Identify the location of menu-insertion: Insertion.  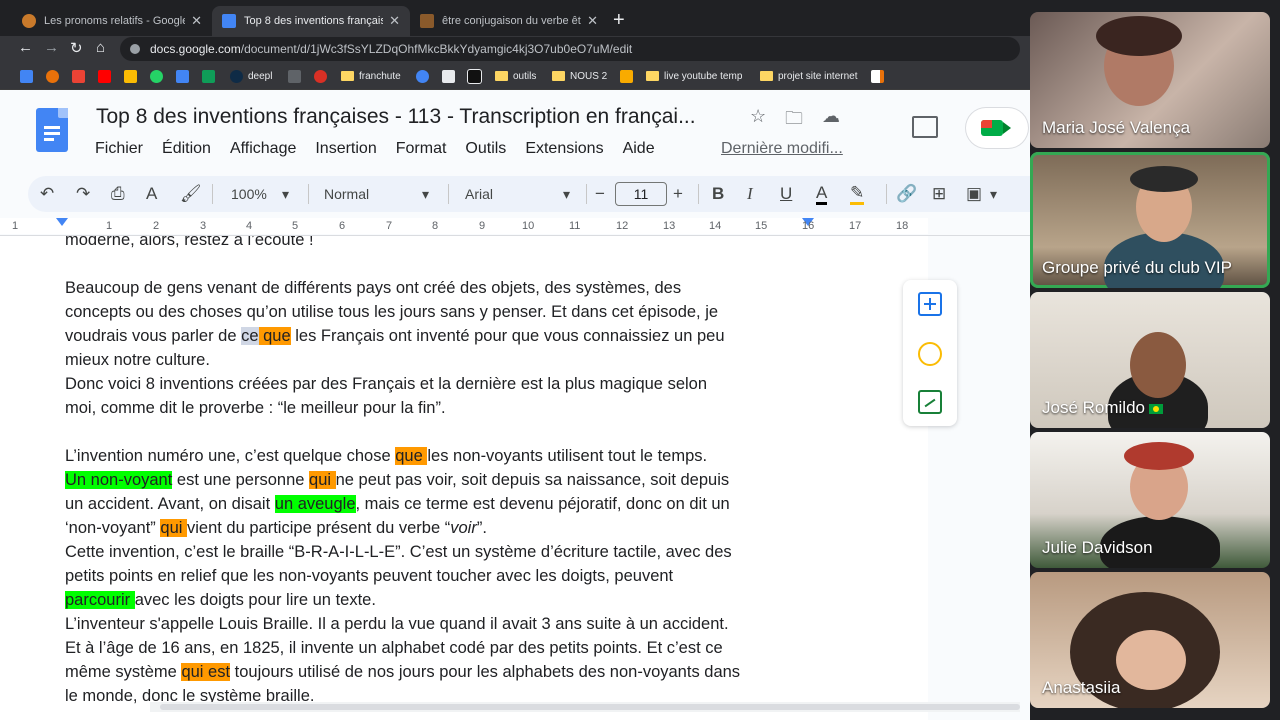
(345, 149).